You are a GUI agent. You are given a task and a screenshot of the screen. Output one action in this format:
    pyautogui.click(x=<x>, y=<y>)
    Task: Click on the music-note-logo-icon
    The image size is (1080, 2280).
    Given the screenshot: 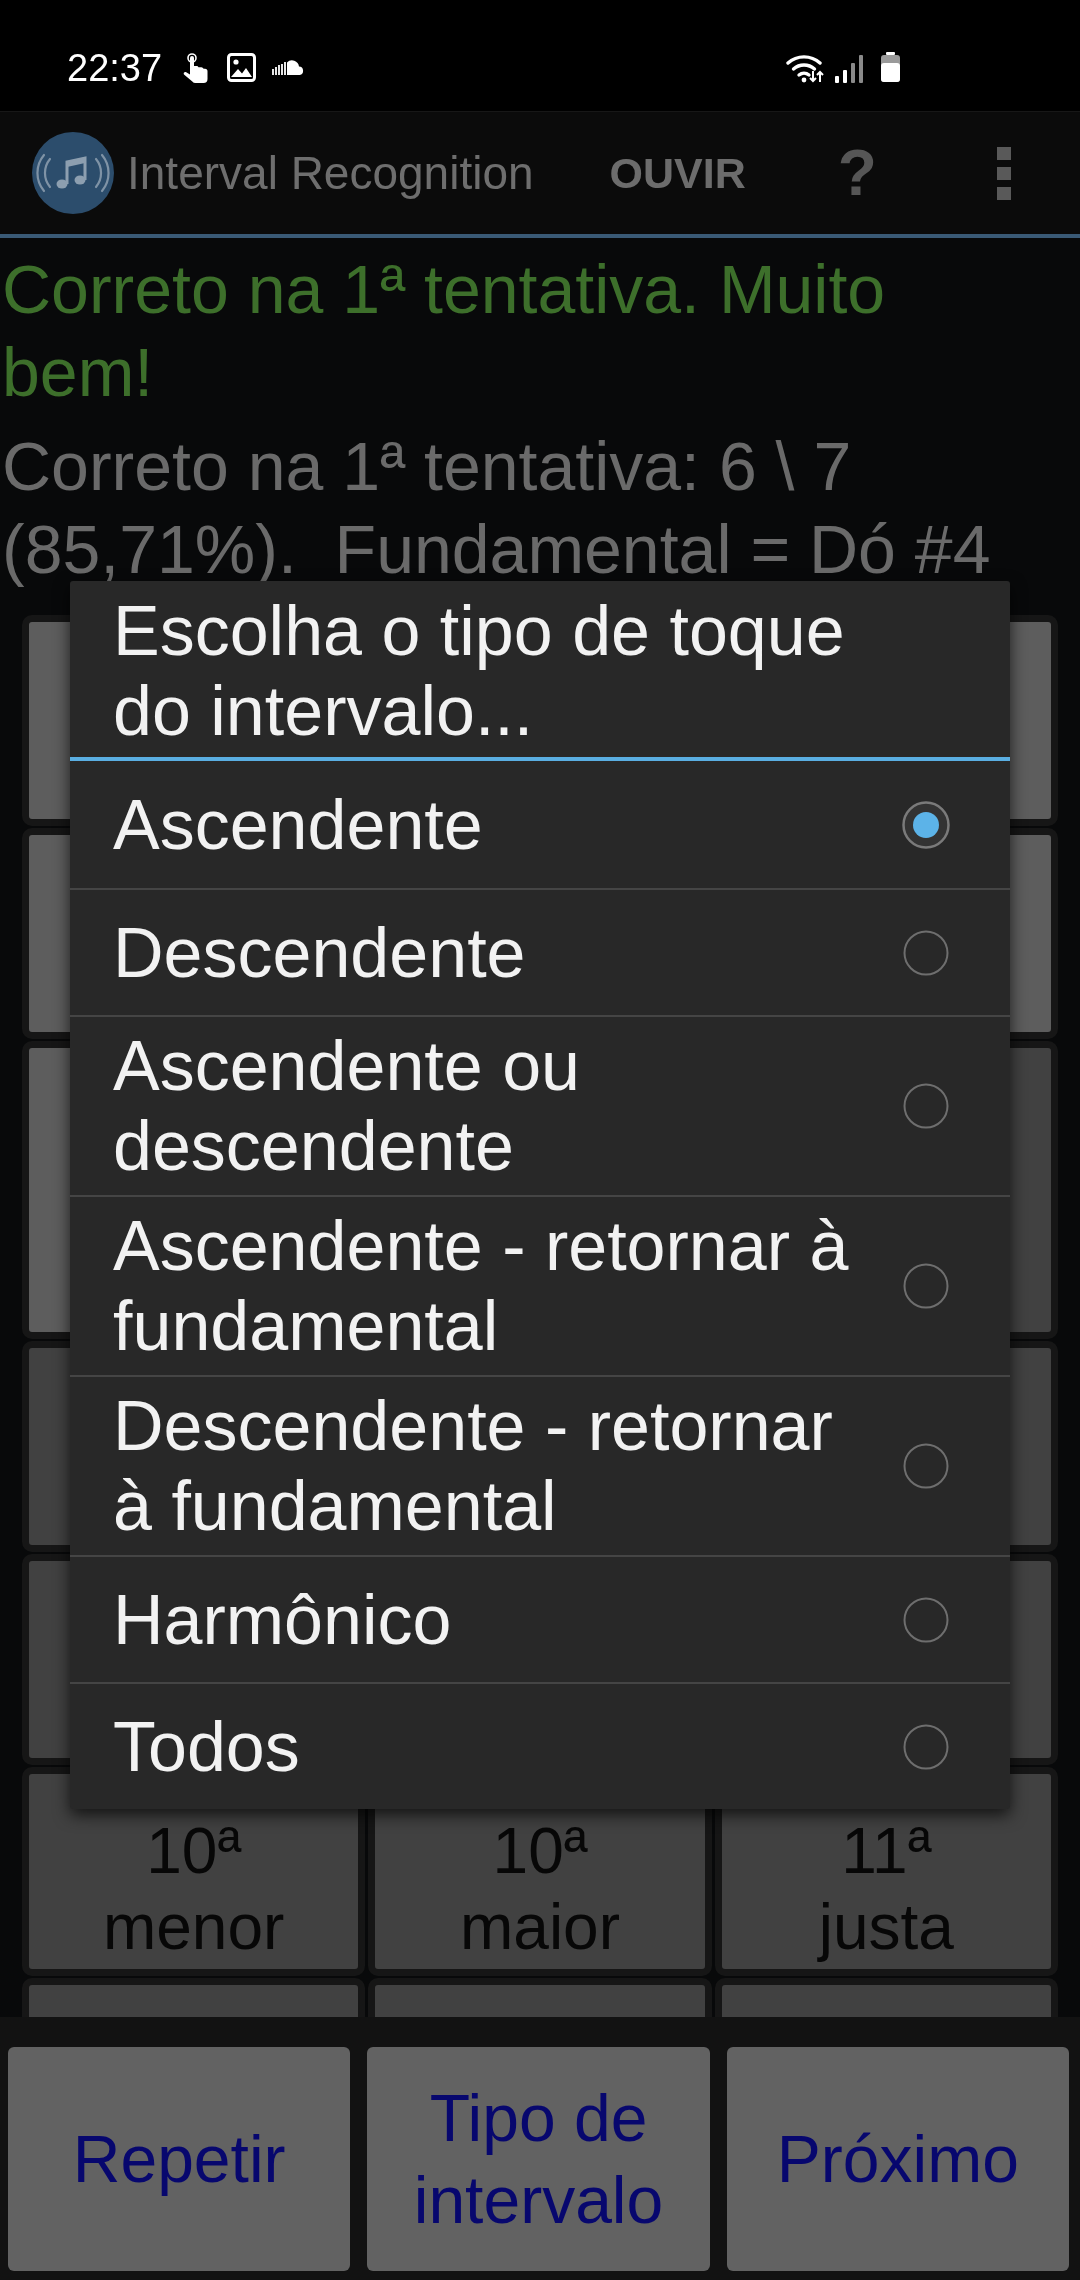 What is the action you would take?
    pyautogui.click(x=73, y=173)
    